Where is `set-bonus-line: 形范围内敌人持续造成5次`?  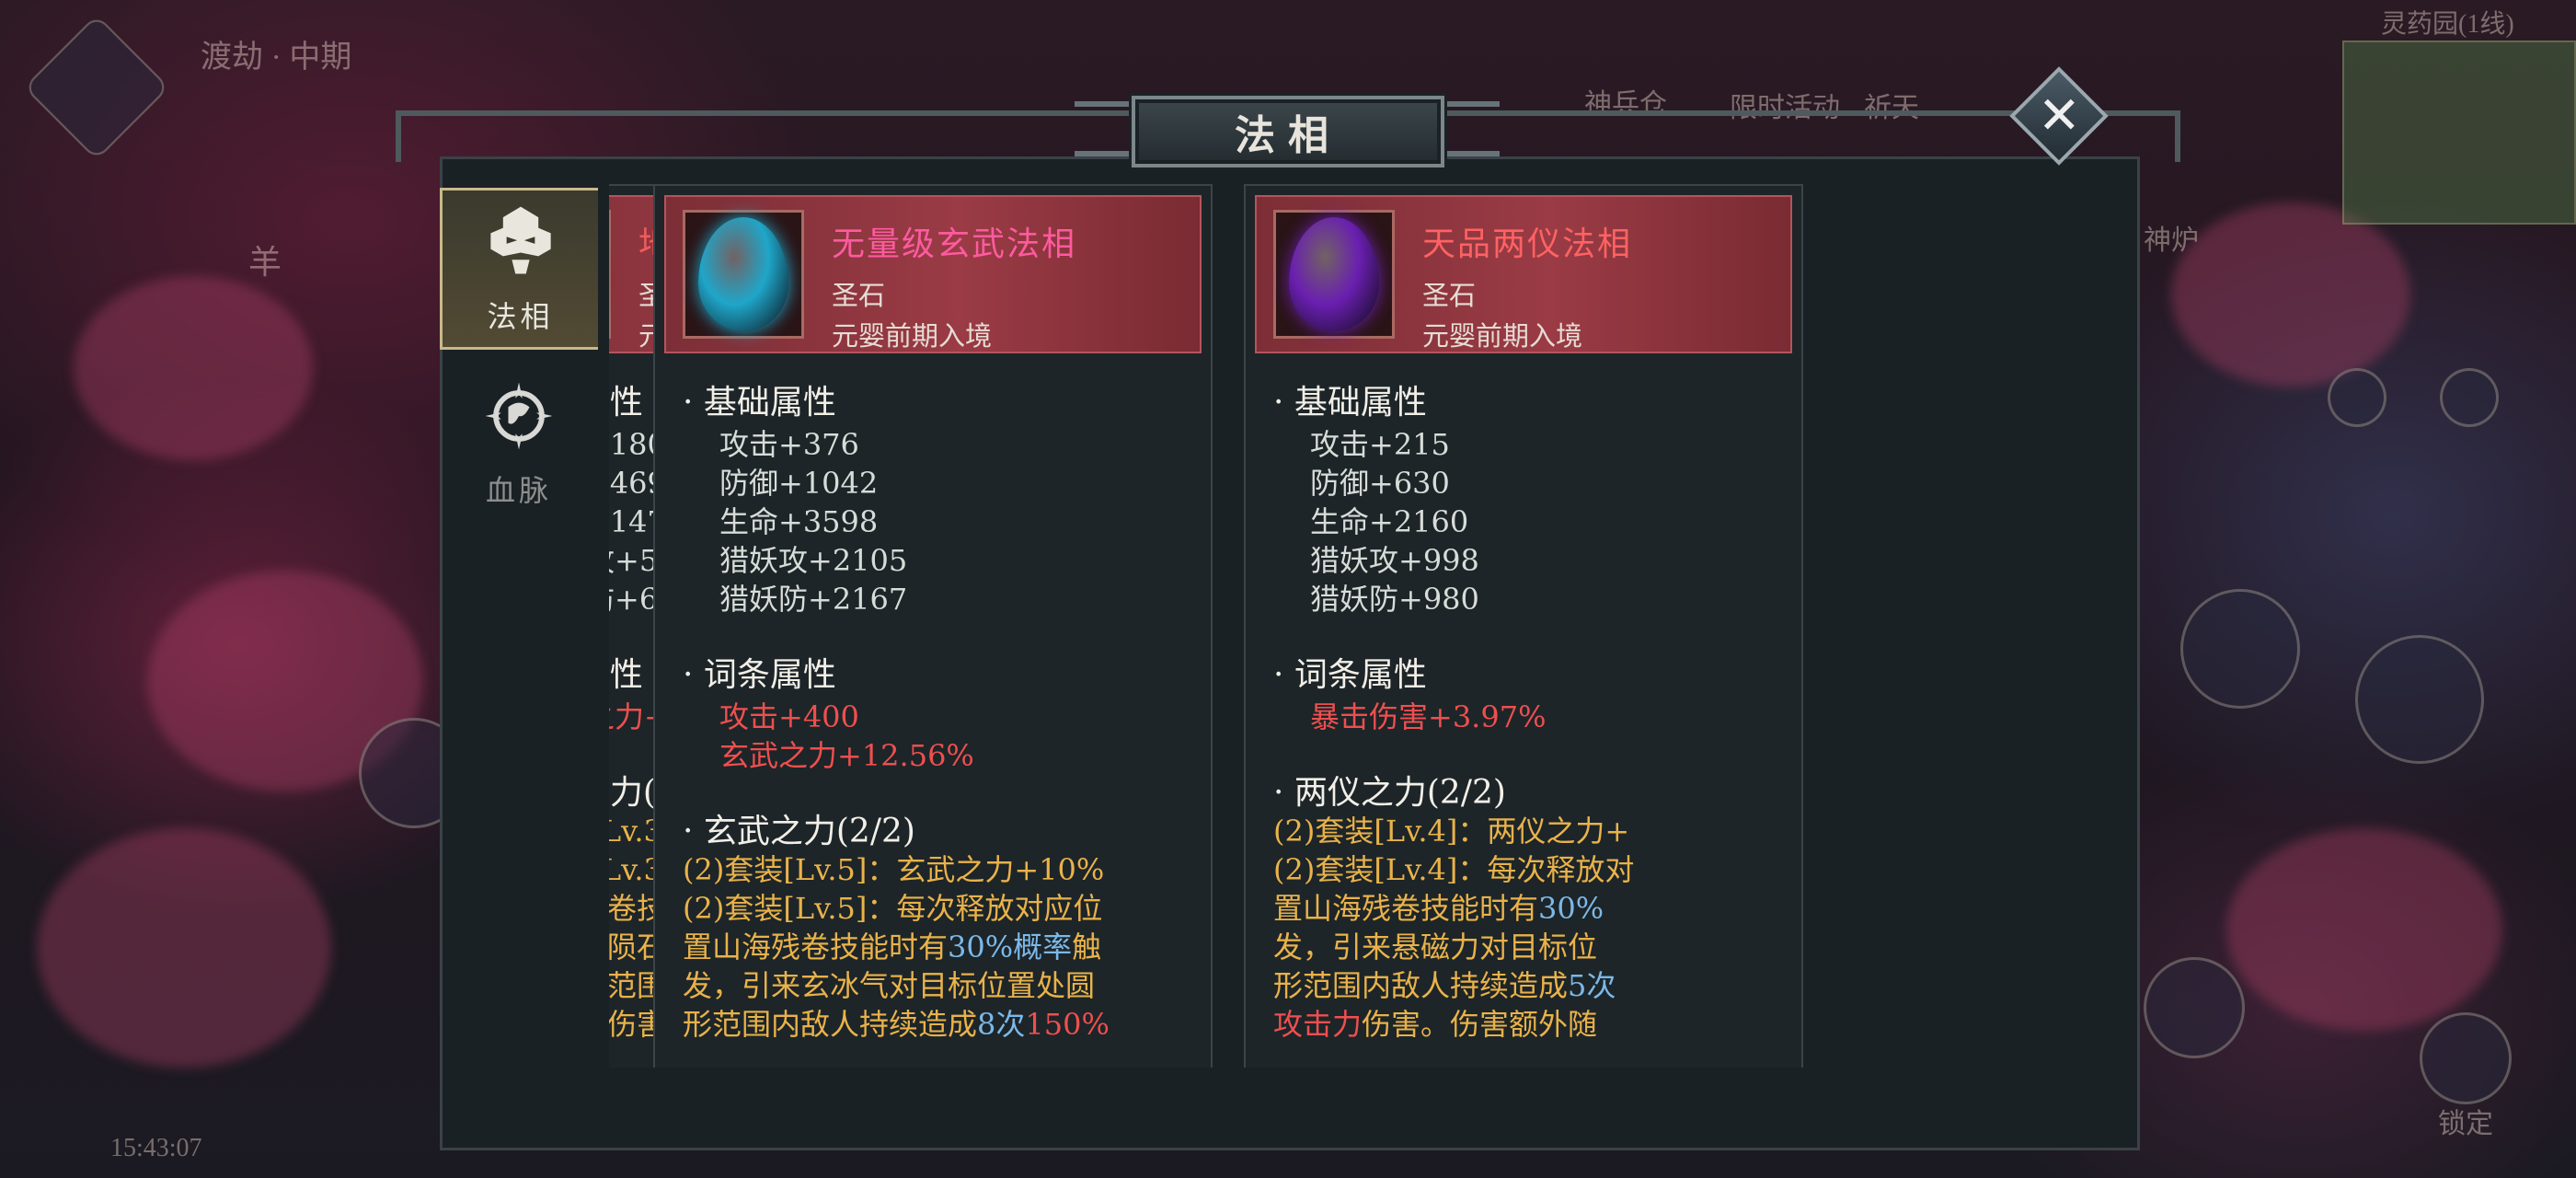 set-bonus-line: 形范围内敌人持续造成5次 is located at coordinates (1444, 984).